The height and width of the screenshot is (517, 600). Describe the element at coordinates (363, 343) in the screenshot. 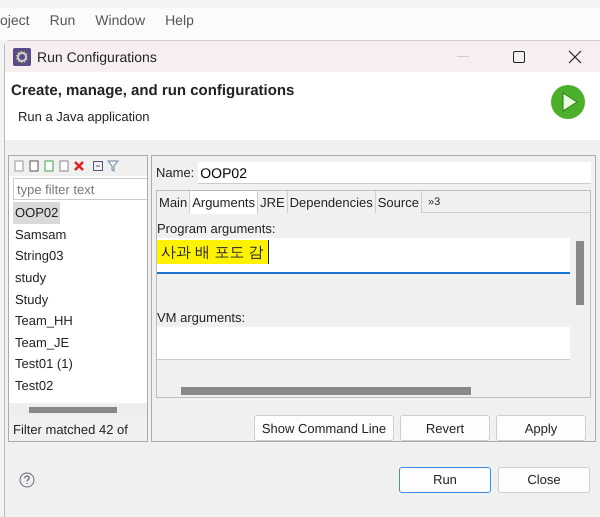

I see `vm-arguments-field` at that location.